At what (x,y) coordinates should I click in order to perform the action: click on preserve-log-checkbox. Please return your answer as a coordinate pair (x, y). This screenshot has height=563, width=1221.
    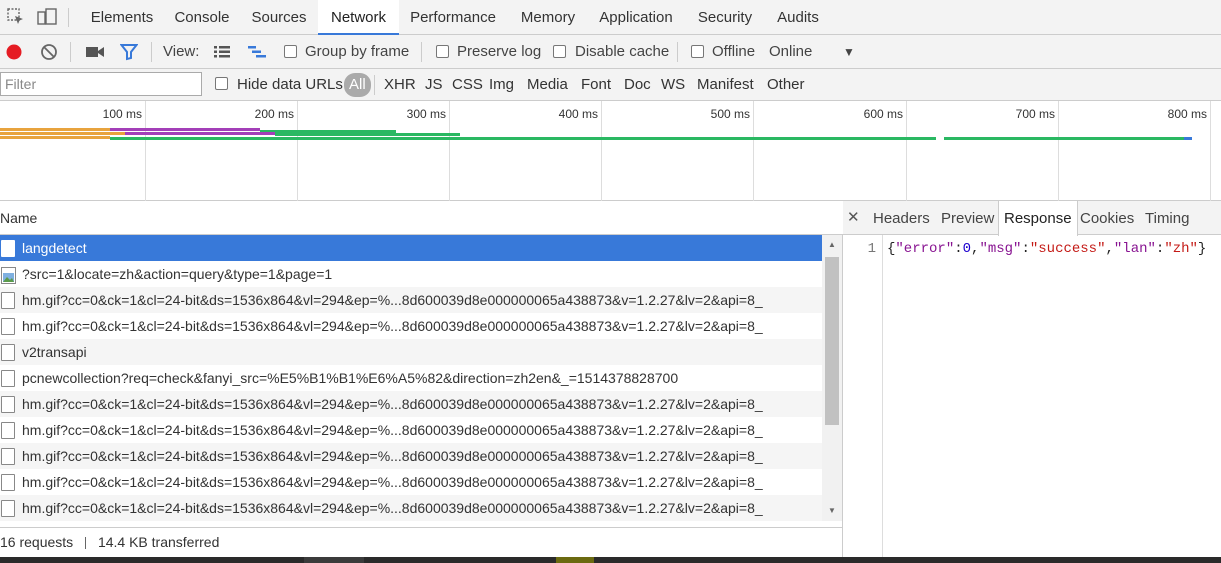
    Looking at the image, I should click on (442, 51).